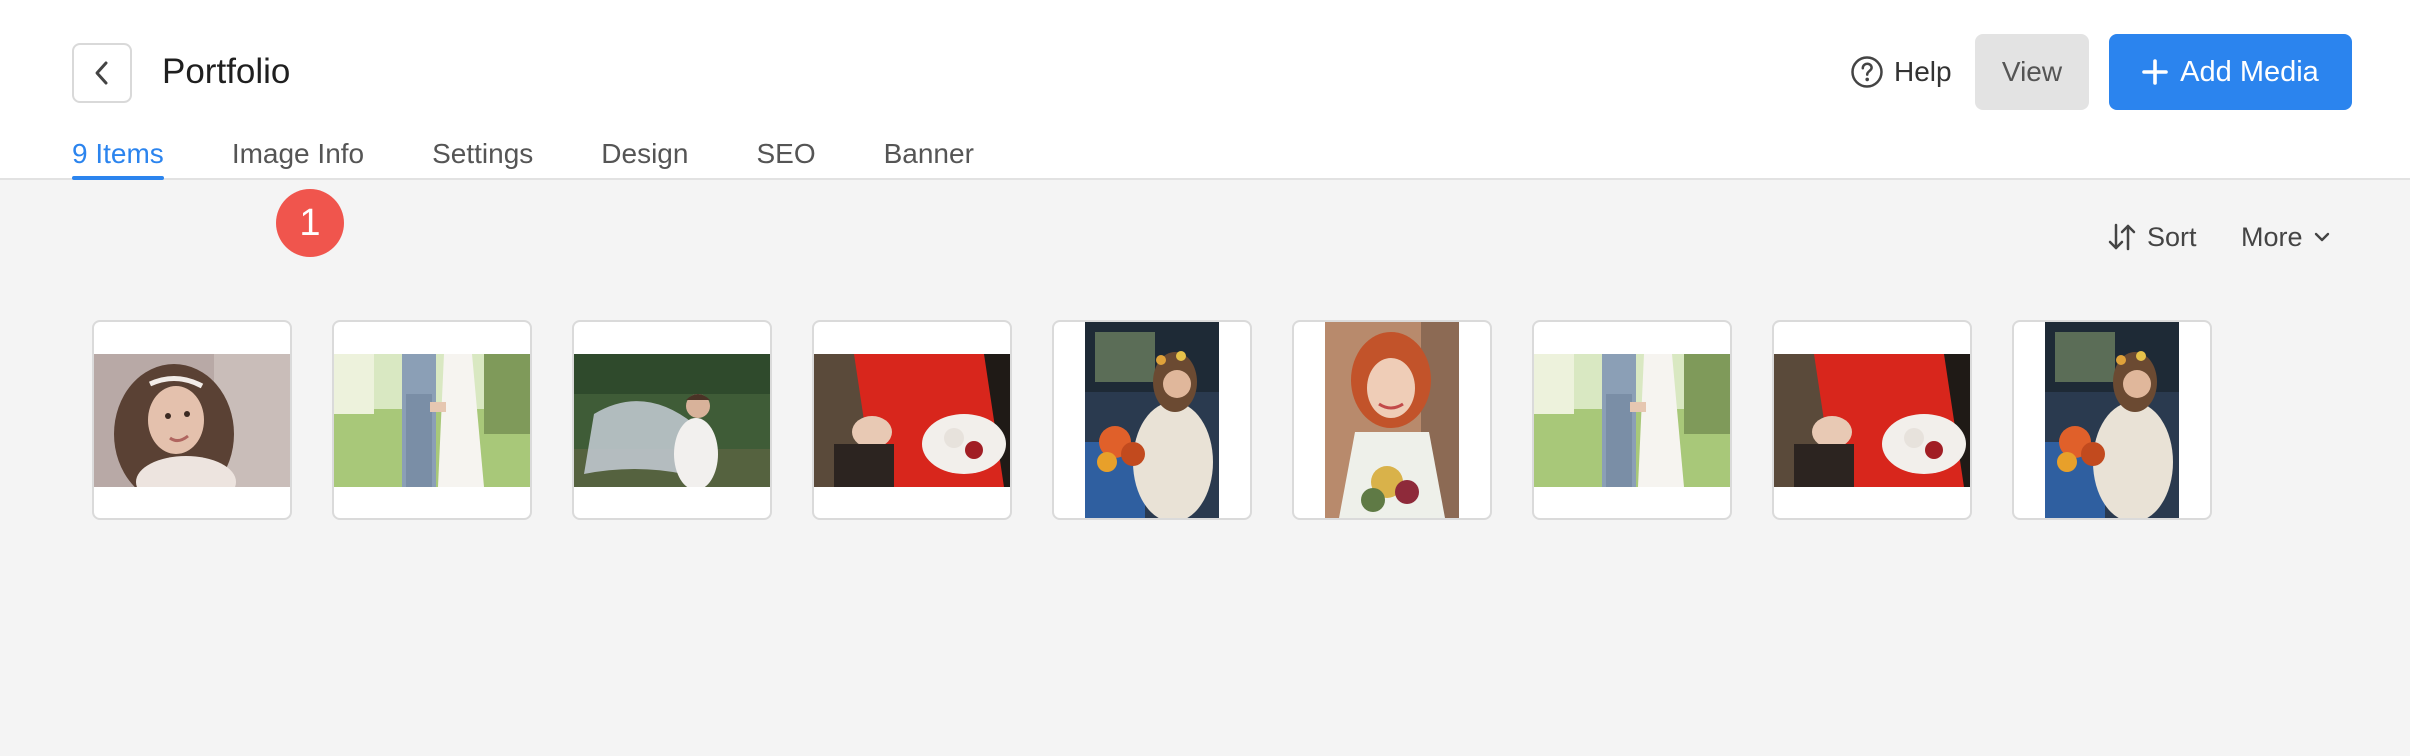 The width and height of the screenshot is (2410, 756). I want to click on chevron-left-icon, so click(101, 73).